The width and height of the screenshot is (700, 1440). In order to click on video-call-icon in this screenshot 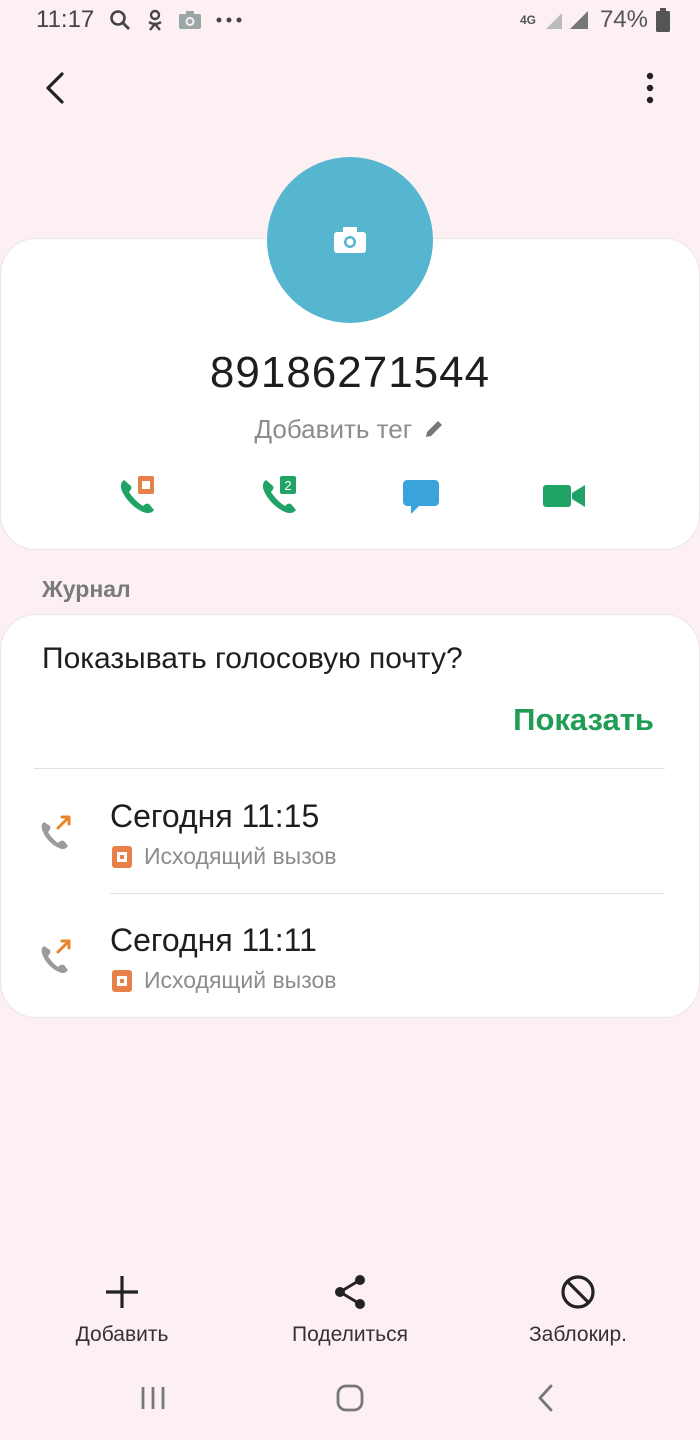, I will do `click(564, 496)`.